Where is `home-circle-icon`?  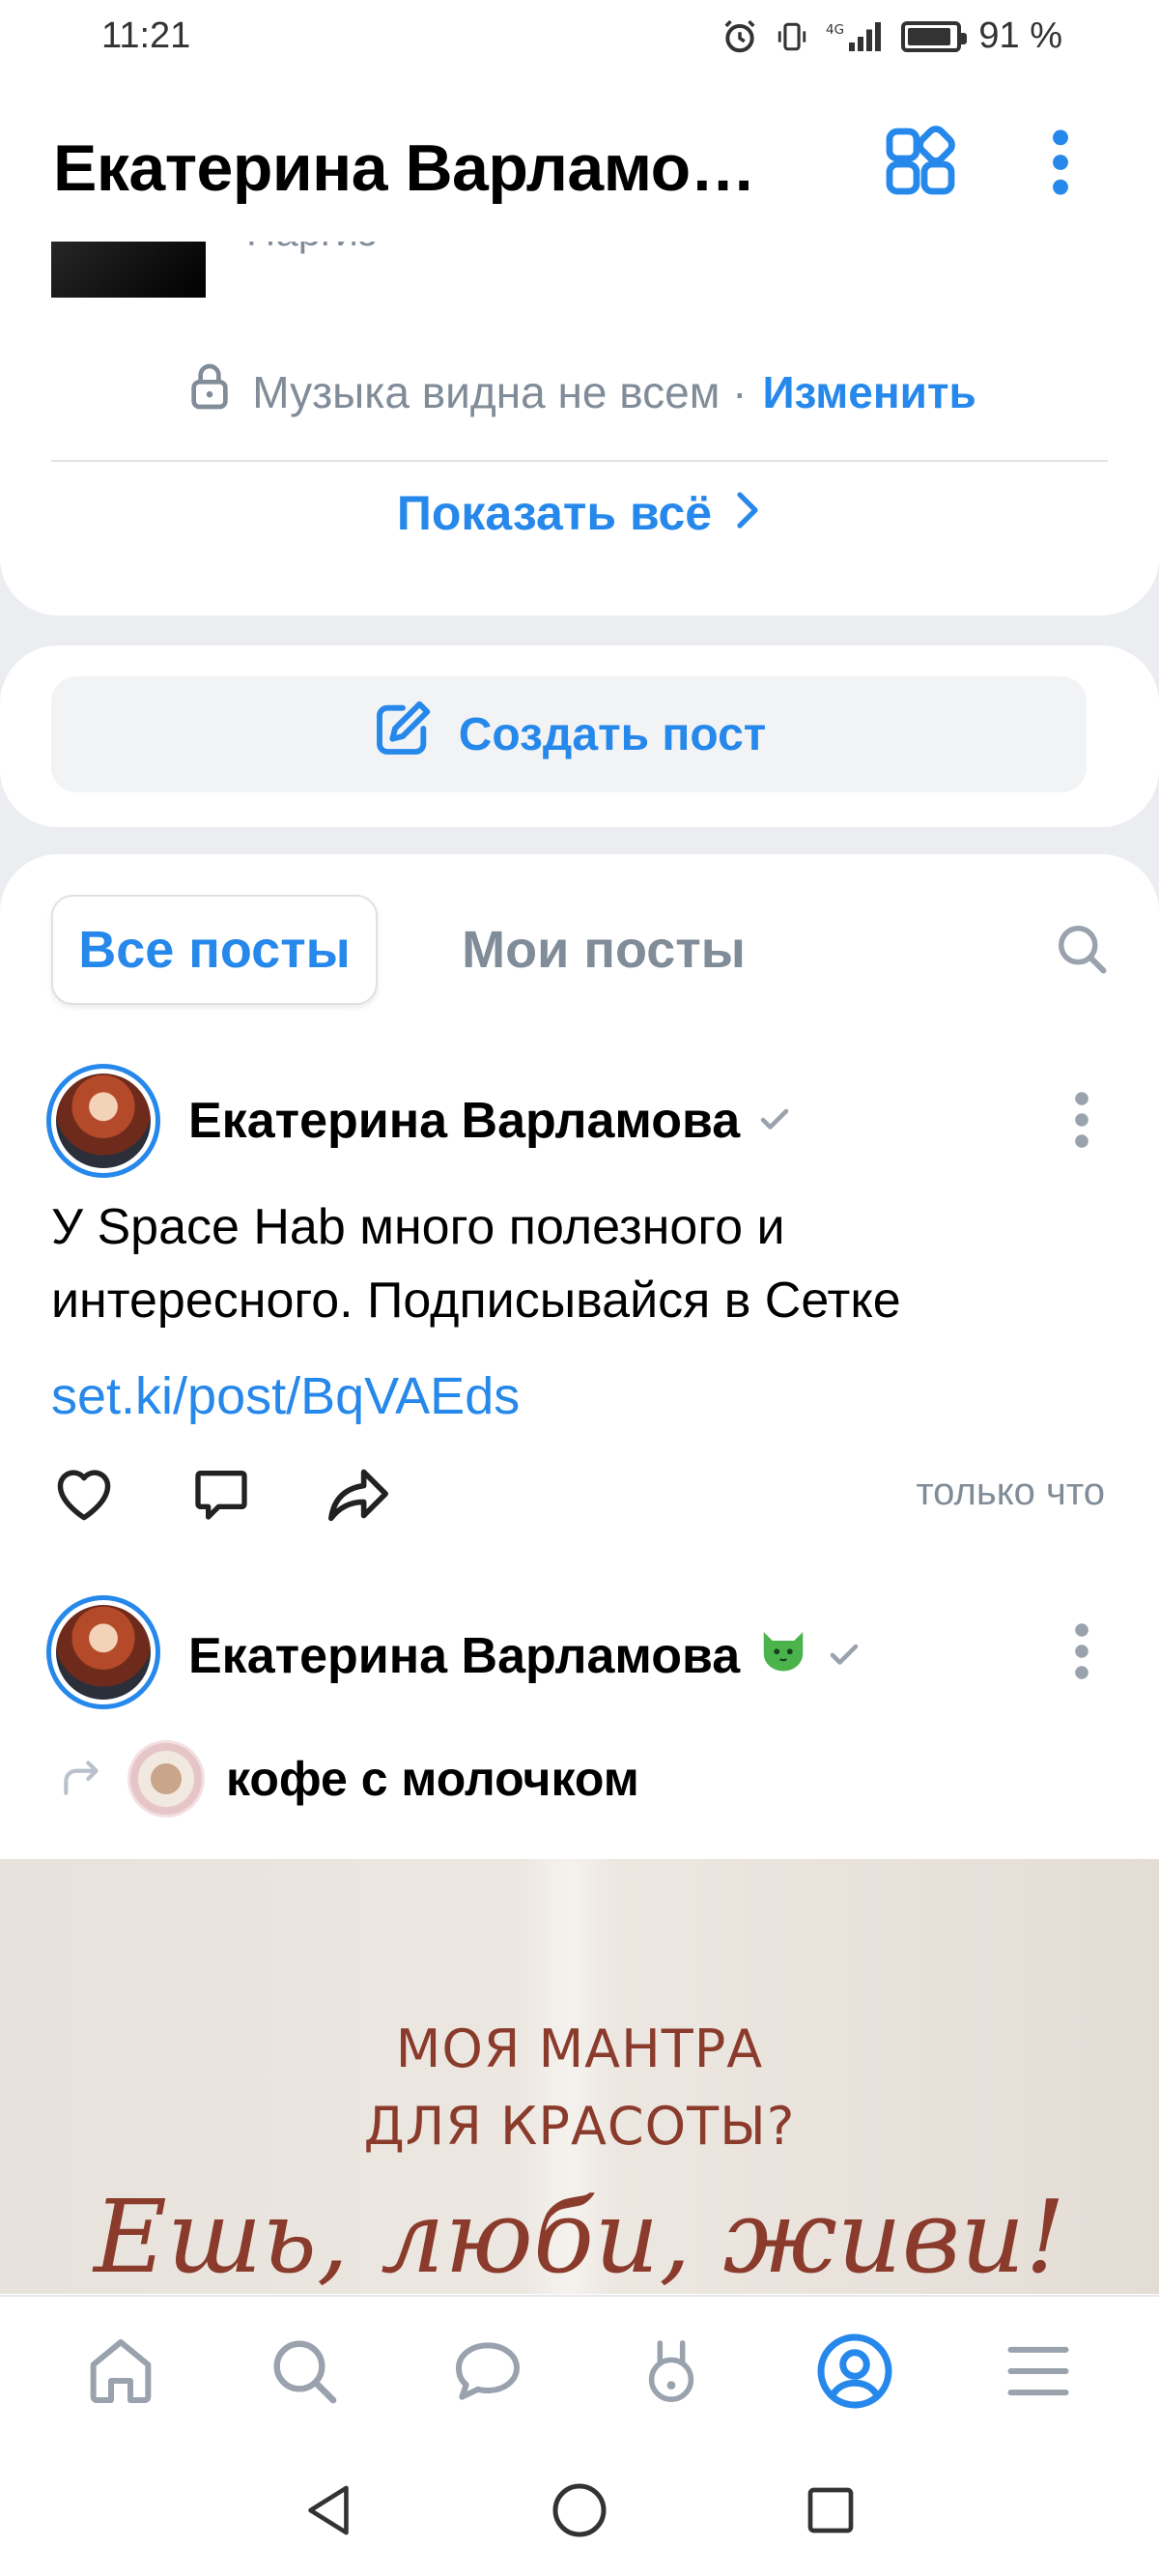 home-circle-icon is located at coordinates (579, 2513).